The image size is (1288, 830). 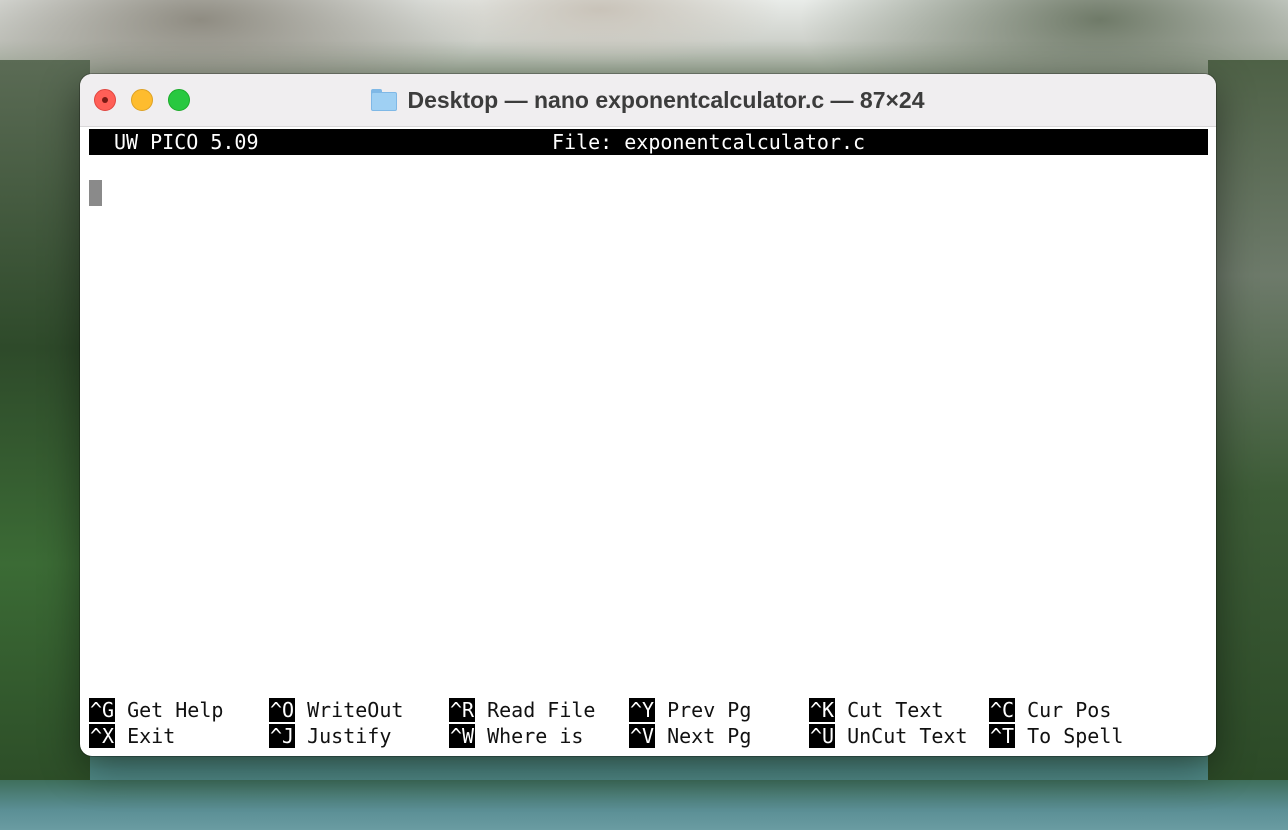 I want to click on shortcut-label: Exit, so click(x=151, y=736).